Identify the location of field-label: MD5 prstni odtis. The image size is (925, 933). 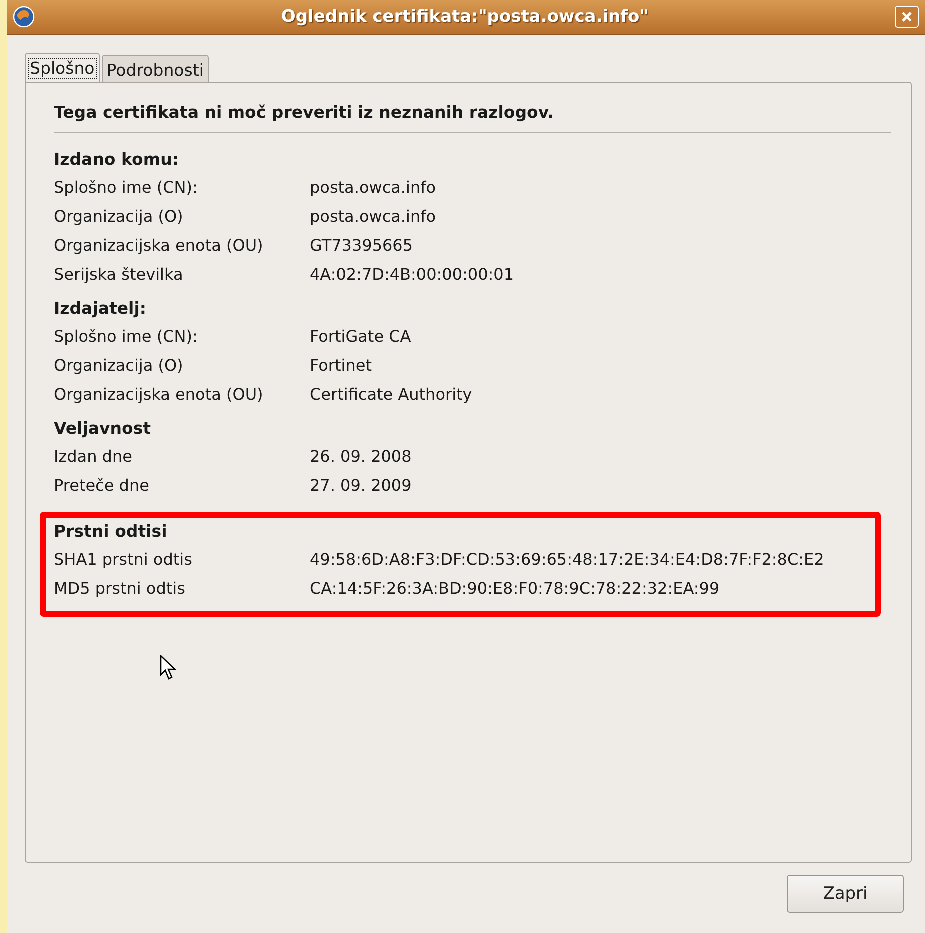
(120, 589).